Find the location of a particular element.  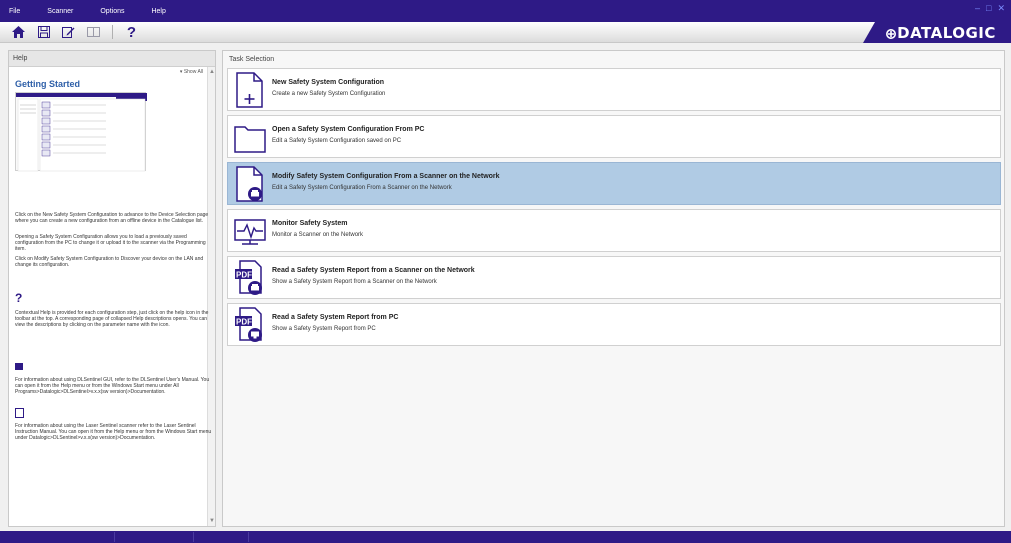

getting-started-thumbnail is located at coordinates (81, 132).